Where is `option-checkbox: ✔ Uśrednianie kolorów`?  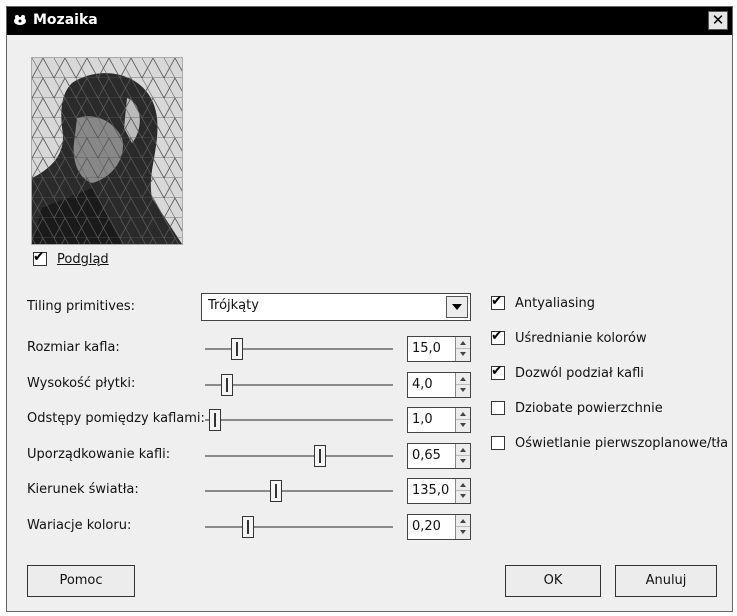
option-checkbox: ✔ Uśrednianie kolorów is located at coordinates (569, 338).